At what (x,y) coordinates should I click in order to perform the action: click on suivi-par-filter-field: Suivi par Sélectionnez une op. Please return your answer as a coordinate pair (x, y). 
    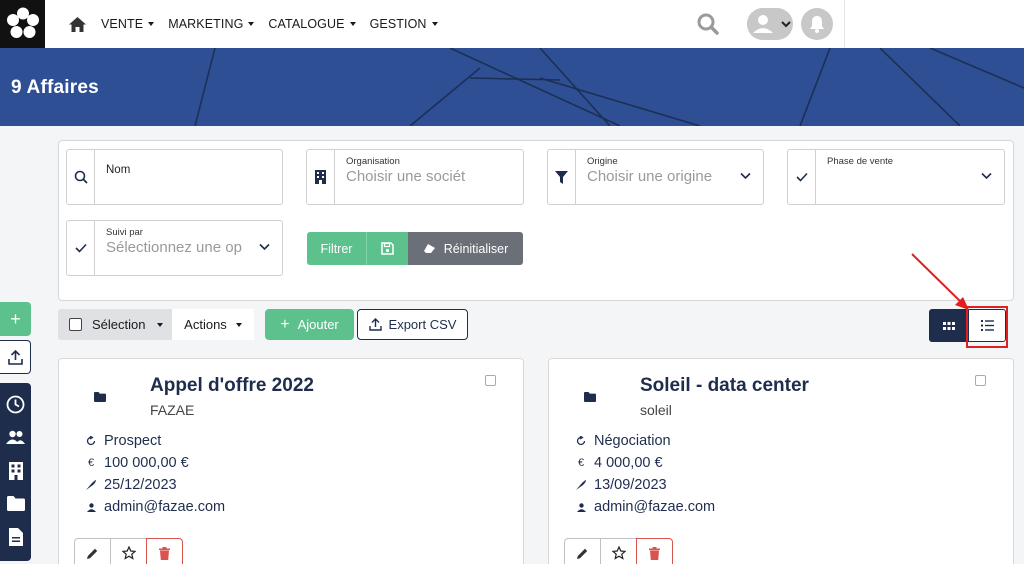
    Looking at the image, I should click on (174, 248).